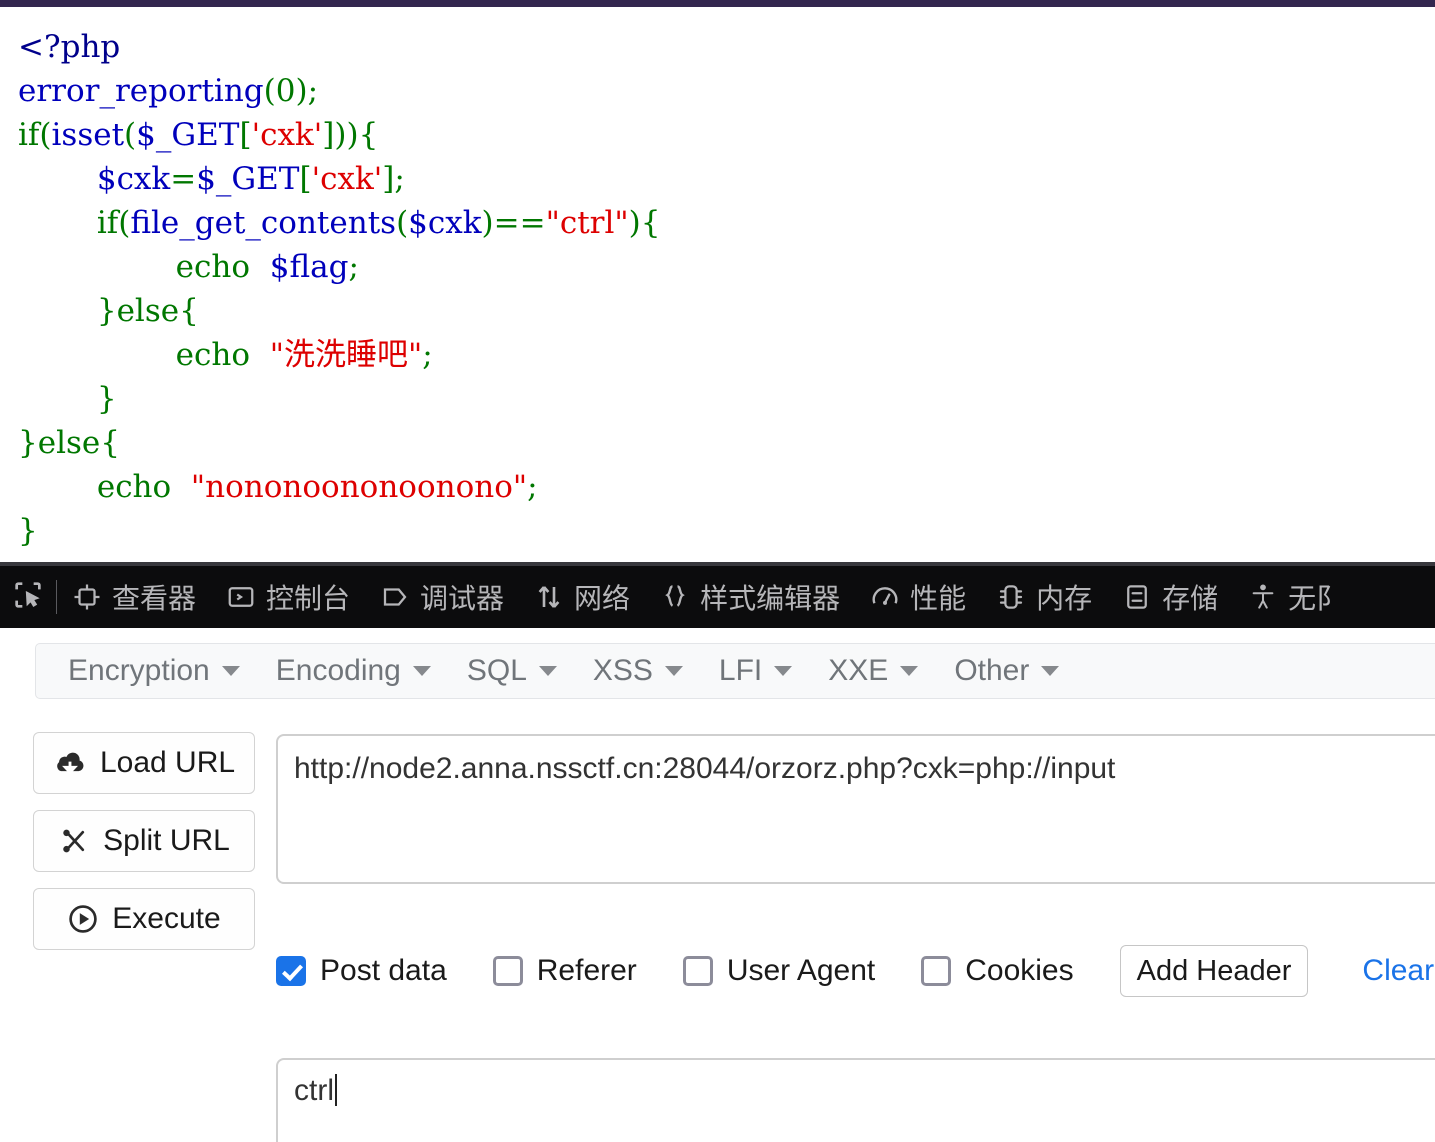 The height and width of the screenshot is (1142, 1435). I want to click on post-data-checkbox, so click(291, 971).